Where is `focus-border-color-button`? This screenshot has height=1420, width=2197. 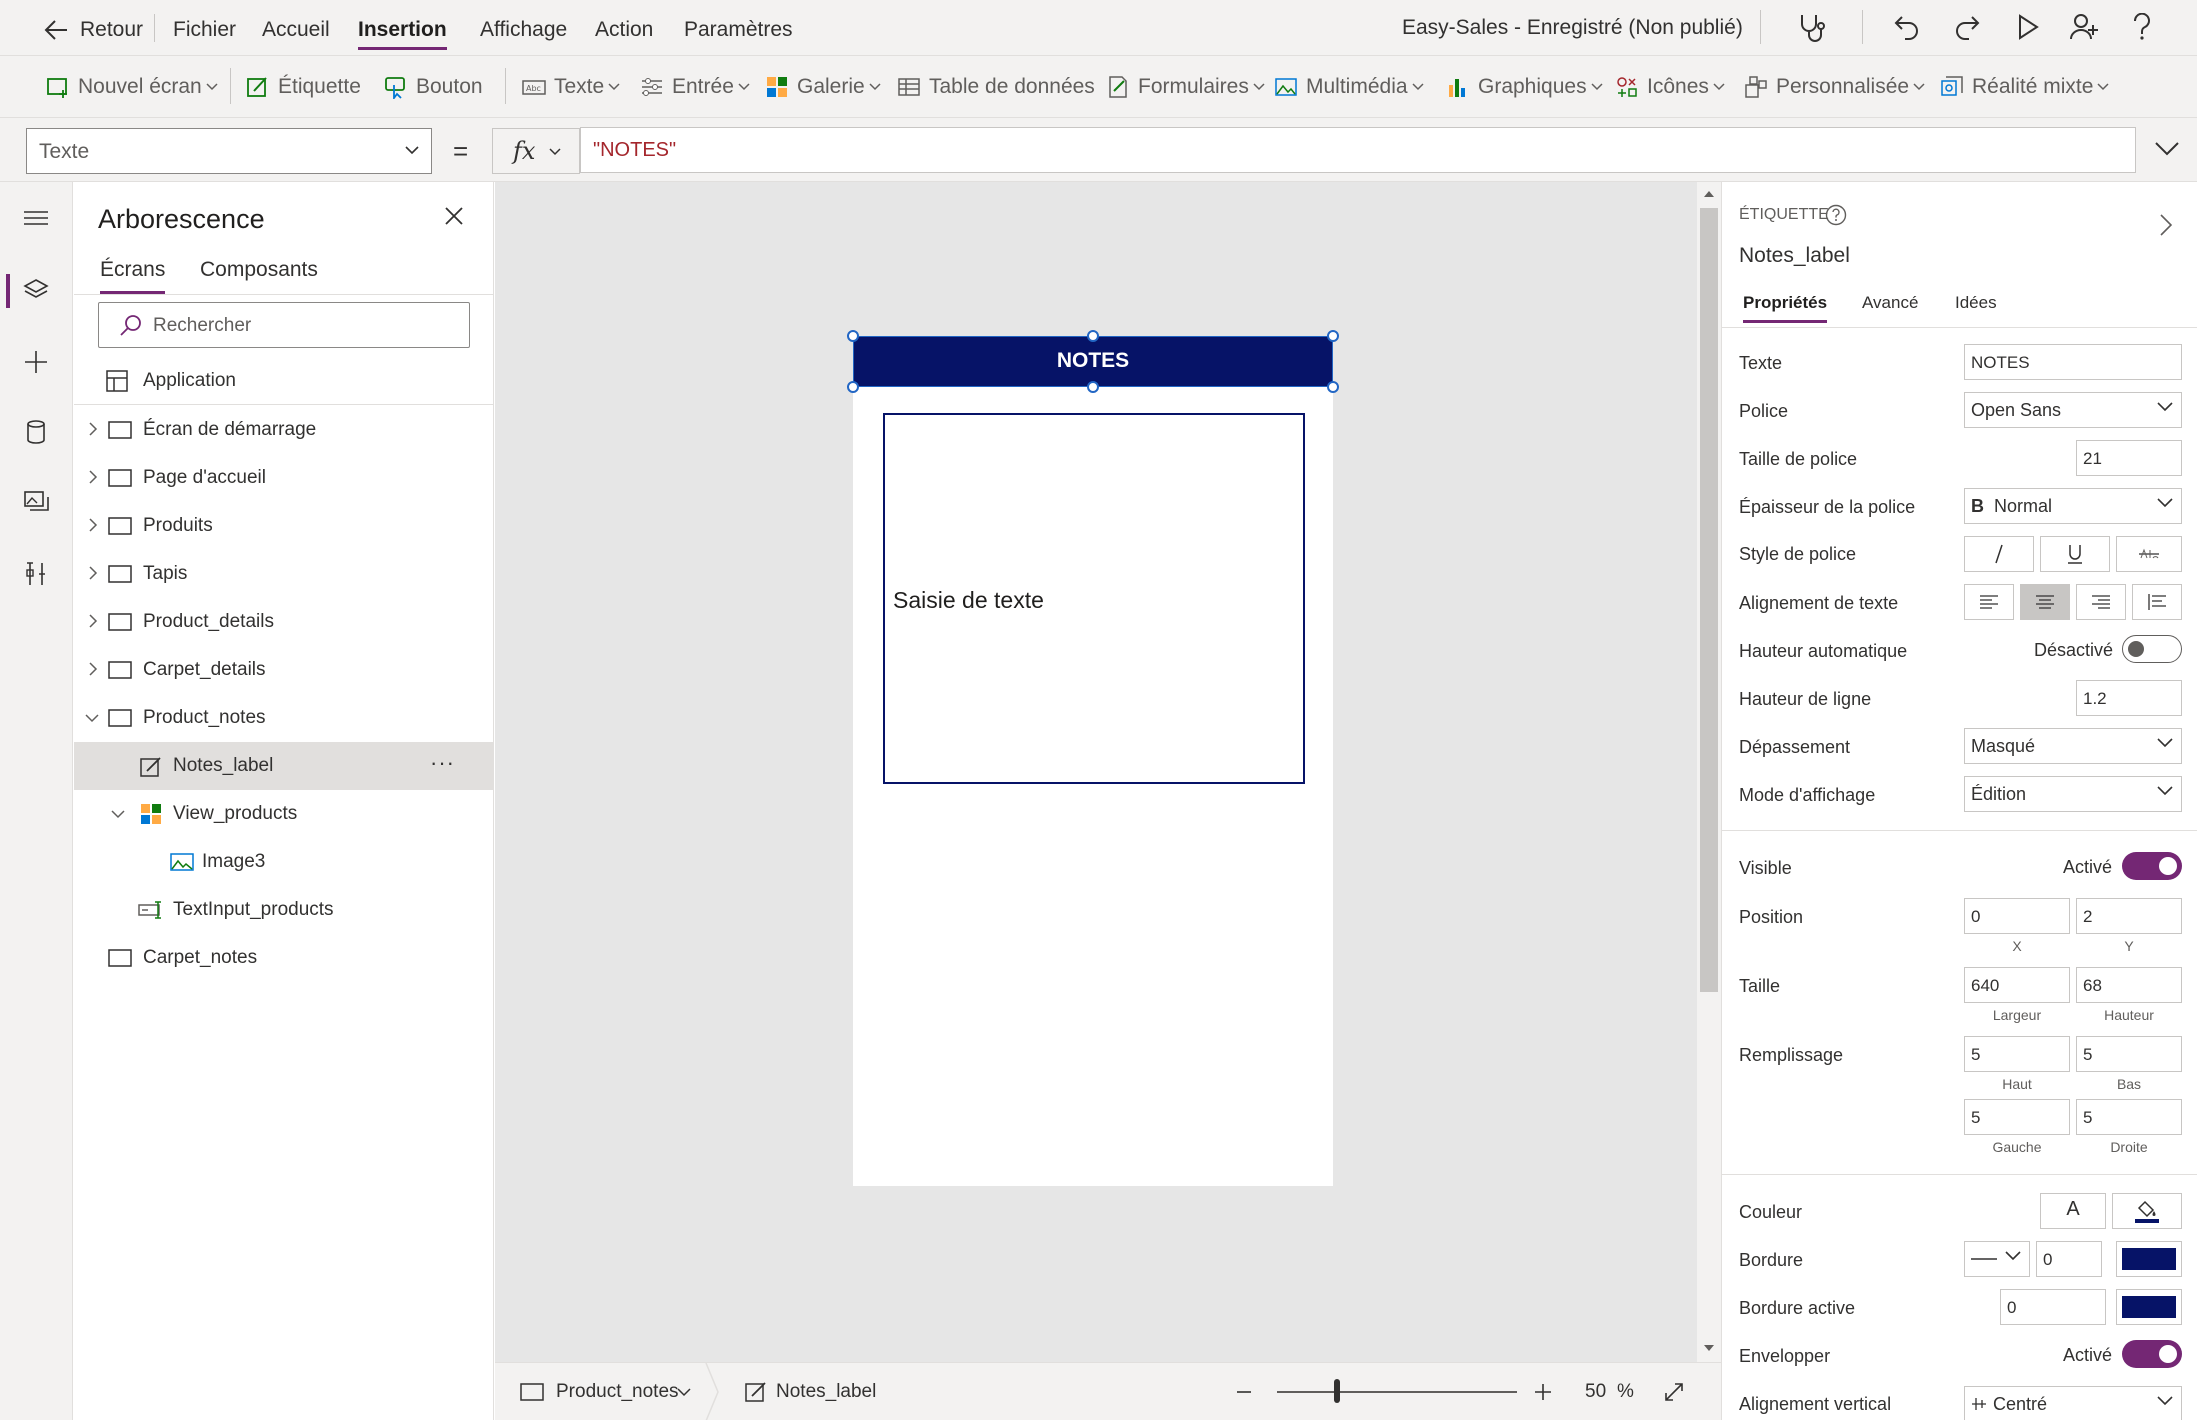
focus-border-color-button is located at coordinates (2149, 1307).